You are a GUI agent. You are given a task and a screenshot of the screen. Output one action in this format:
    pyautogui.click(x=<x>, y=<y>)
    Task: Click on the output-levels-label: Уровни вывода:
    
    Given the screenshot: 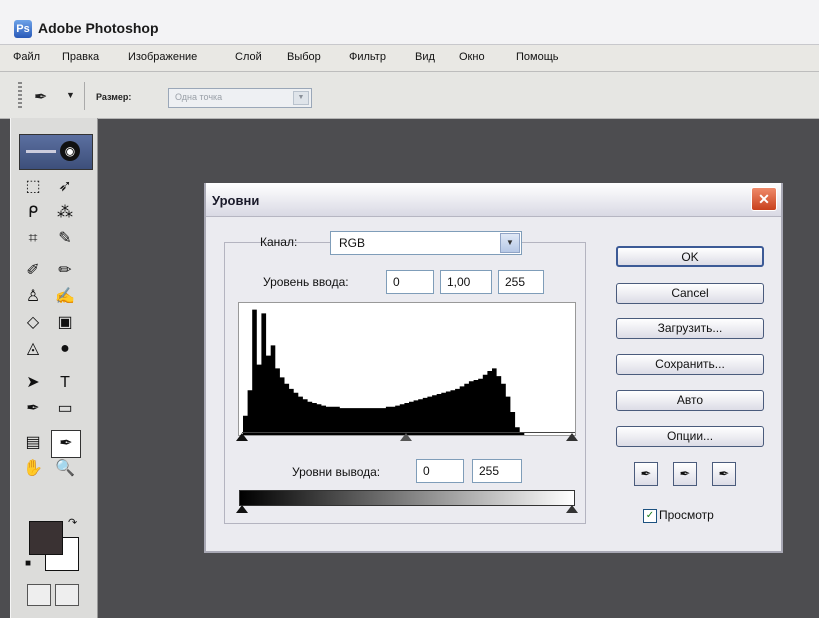 What is the action you would take?
    pyautogui.click(x=336, y=472)
    